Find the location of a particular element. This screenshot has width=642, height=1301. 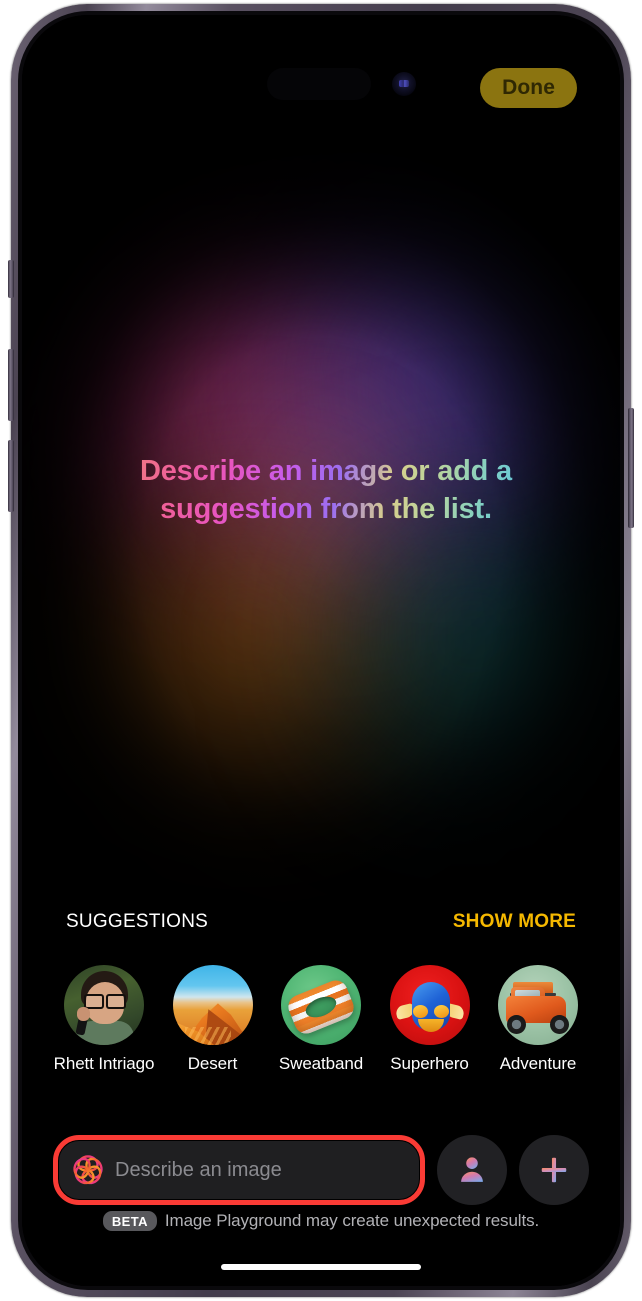

suggestion-item-desert: Desert is located at coordinates (213, 1019).